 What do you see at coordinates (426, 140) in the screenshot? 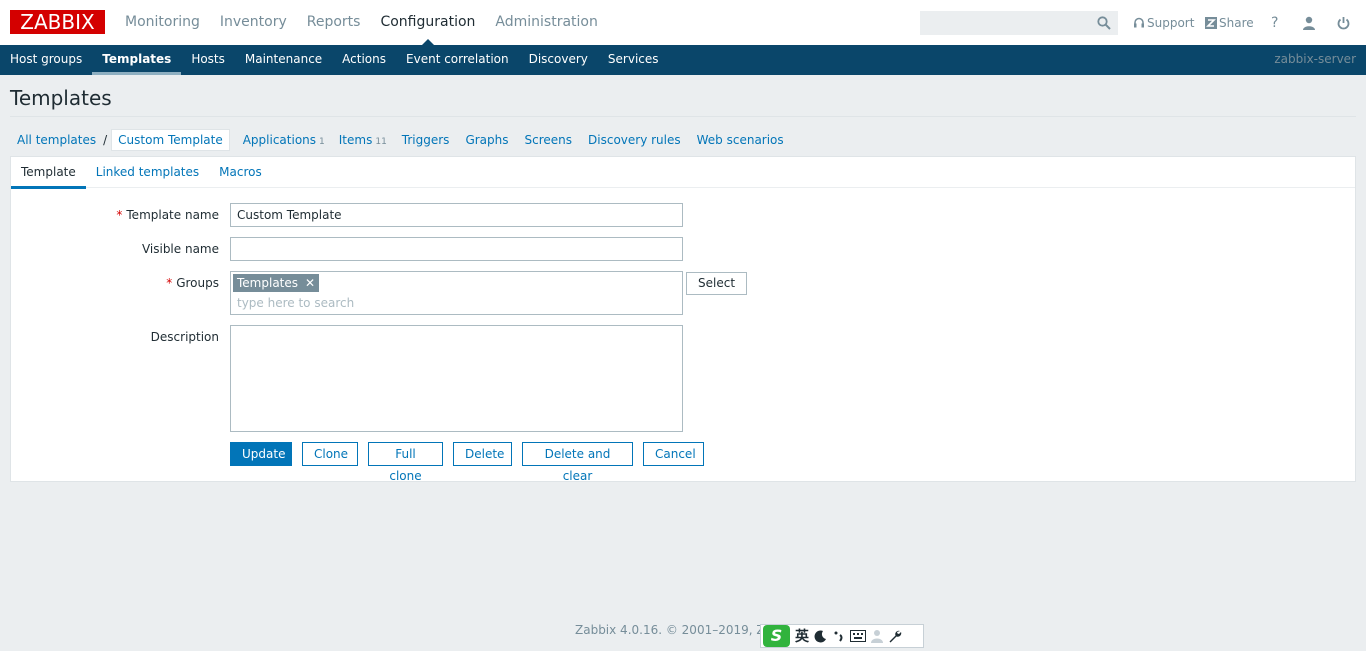
I see `breadcrumb-triggers: Triggers` at bounding box center [426, 140].